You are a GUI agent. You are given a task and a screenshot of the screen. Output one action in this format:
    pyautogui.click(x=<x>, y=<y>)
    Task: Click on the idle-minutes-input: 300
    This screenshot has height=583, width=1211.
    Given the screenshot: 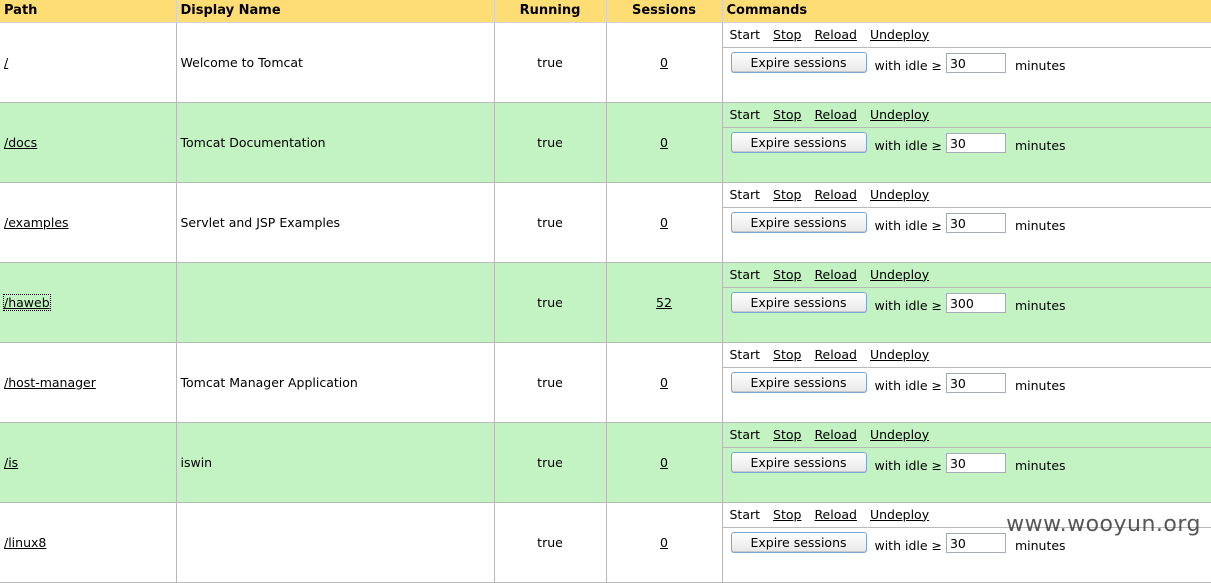 What is the action you would take?
    pyautogui.click(x=976, y=303)
    